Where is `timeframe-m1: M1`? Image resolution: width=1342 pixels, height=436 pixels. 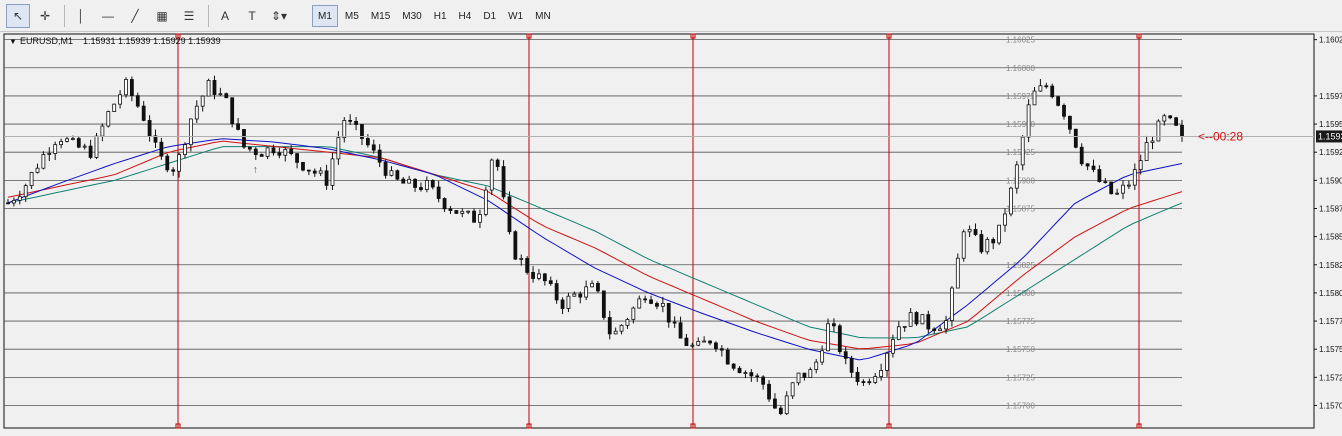
timeframe-m1: M1 is located at coordinates (325, 16).